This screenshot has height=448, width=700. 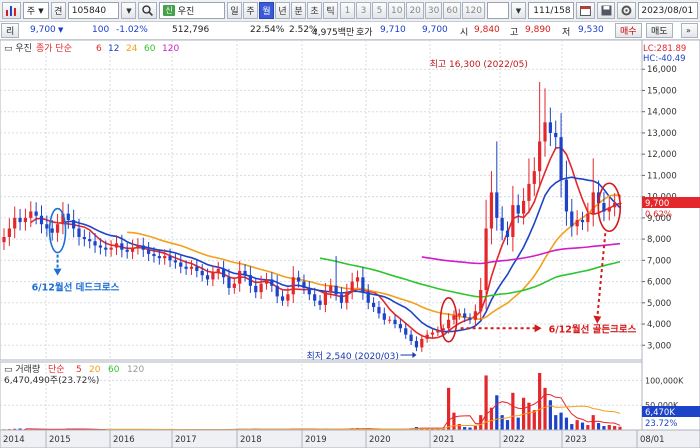 I want to click on high-price: 9,890, so click(x=538, y=30).